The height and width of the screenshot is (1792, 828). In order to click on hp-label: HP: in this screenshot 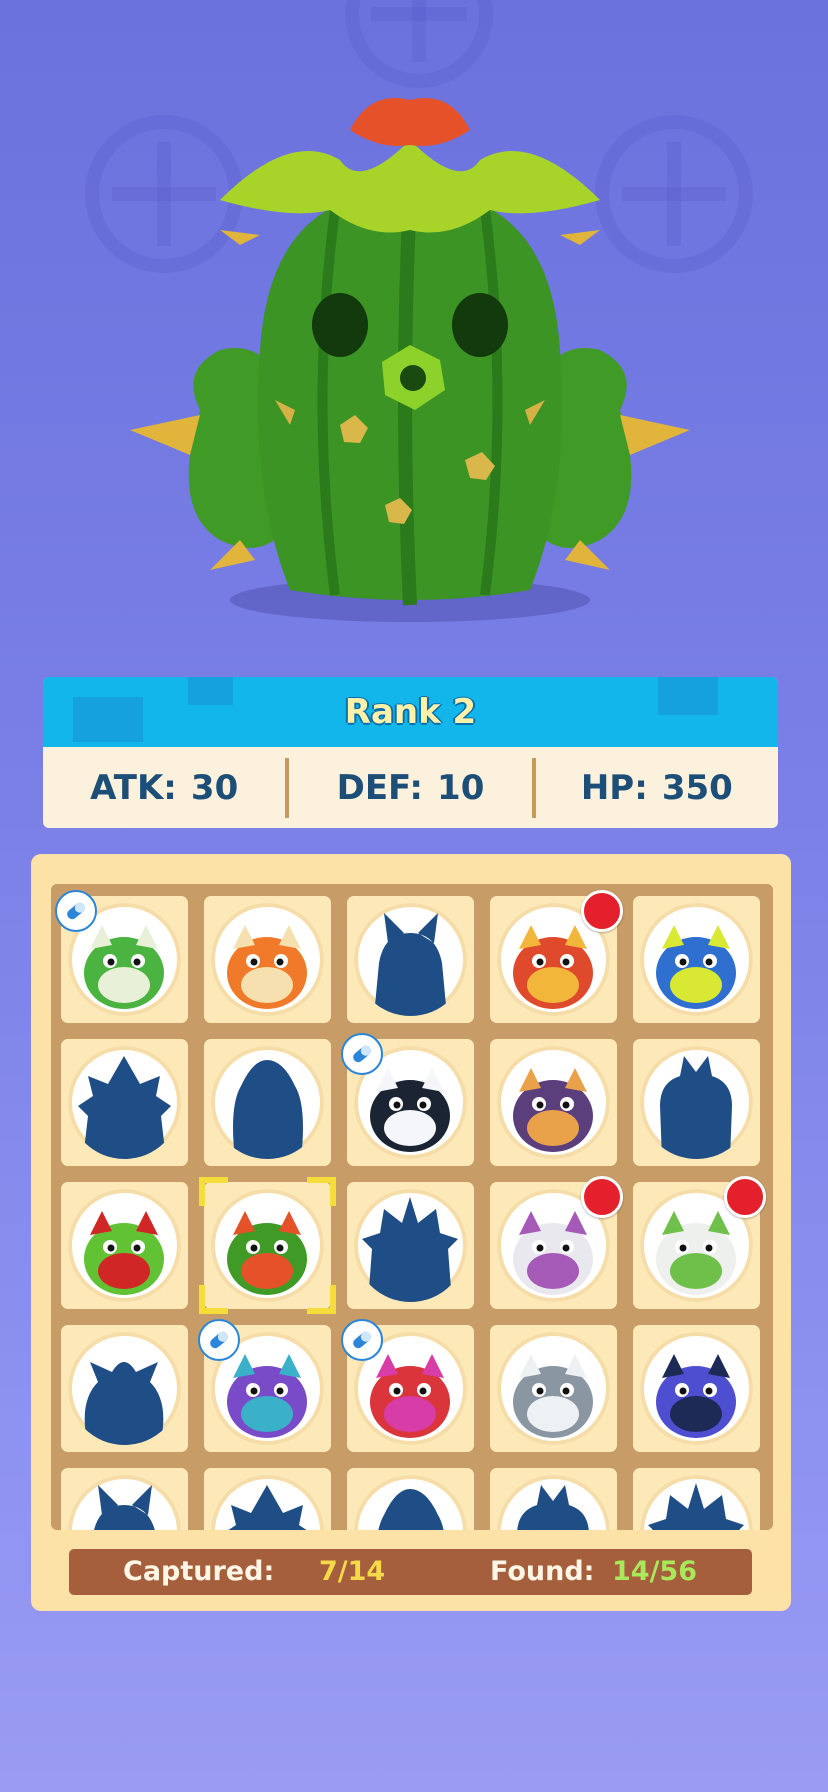, I will do `click(614, 787)`.